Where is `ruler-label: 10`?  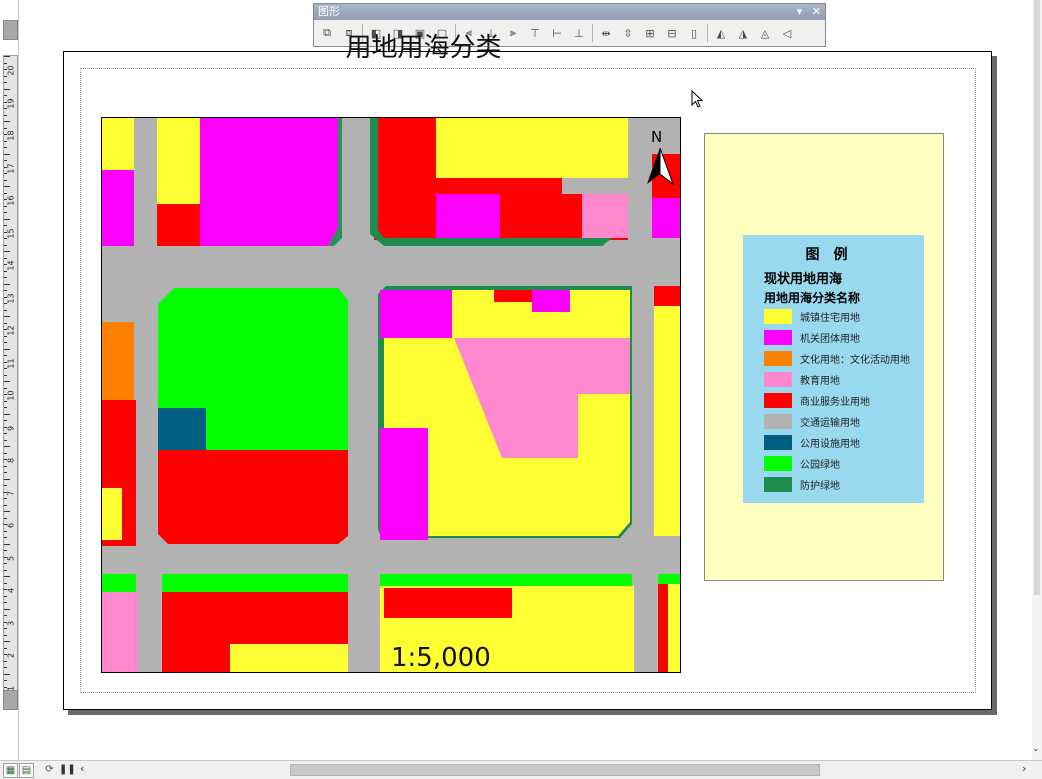 ruler-label: 10 is located at coordinates (11, 395).